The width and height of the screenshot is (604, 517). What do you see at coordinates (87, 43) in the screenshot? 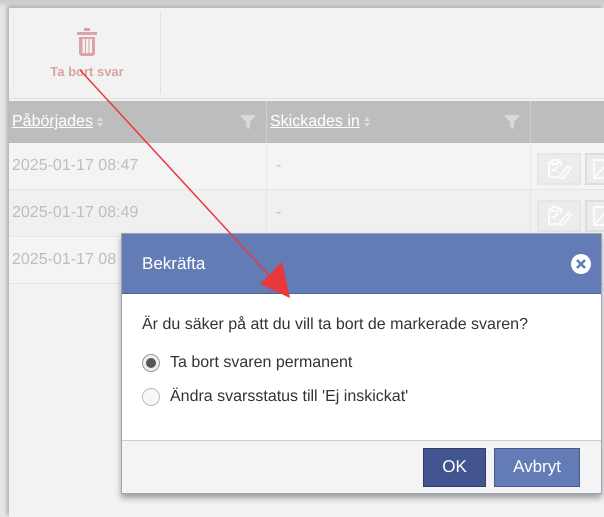
I see `trash-icon` at bounding box center [87, 43].